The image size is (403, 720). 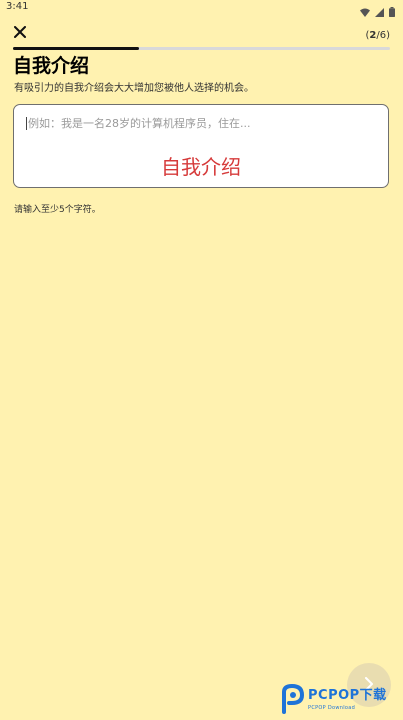 What do you see at coordinates (57, 210) in the screenshot?
I see `min-length-hint: 请输入至少5个字符。` at bounding box center [57, 210].